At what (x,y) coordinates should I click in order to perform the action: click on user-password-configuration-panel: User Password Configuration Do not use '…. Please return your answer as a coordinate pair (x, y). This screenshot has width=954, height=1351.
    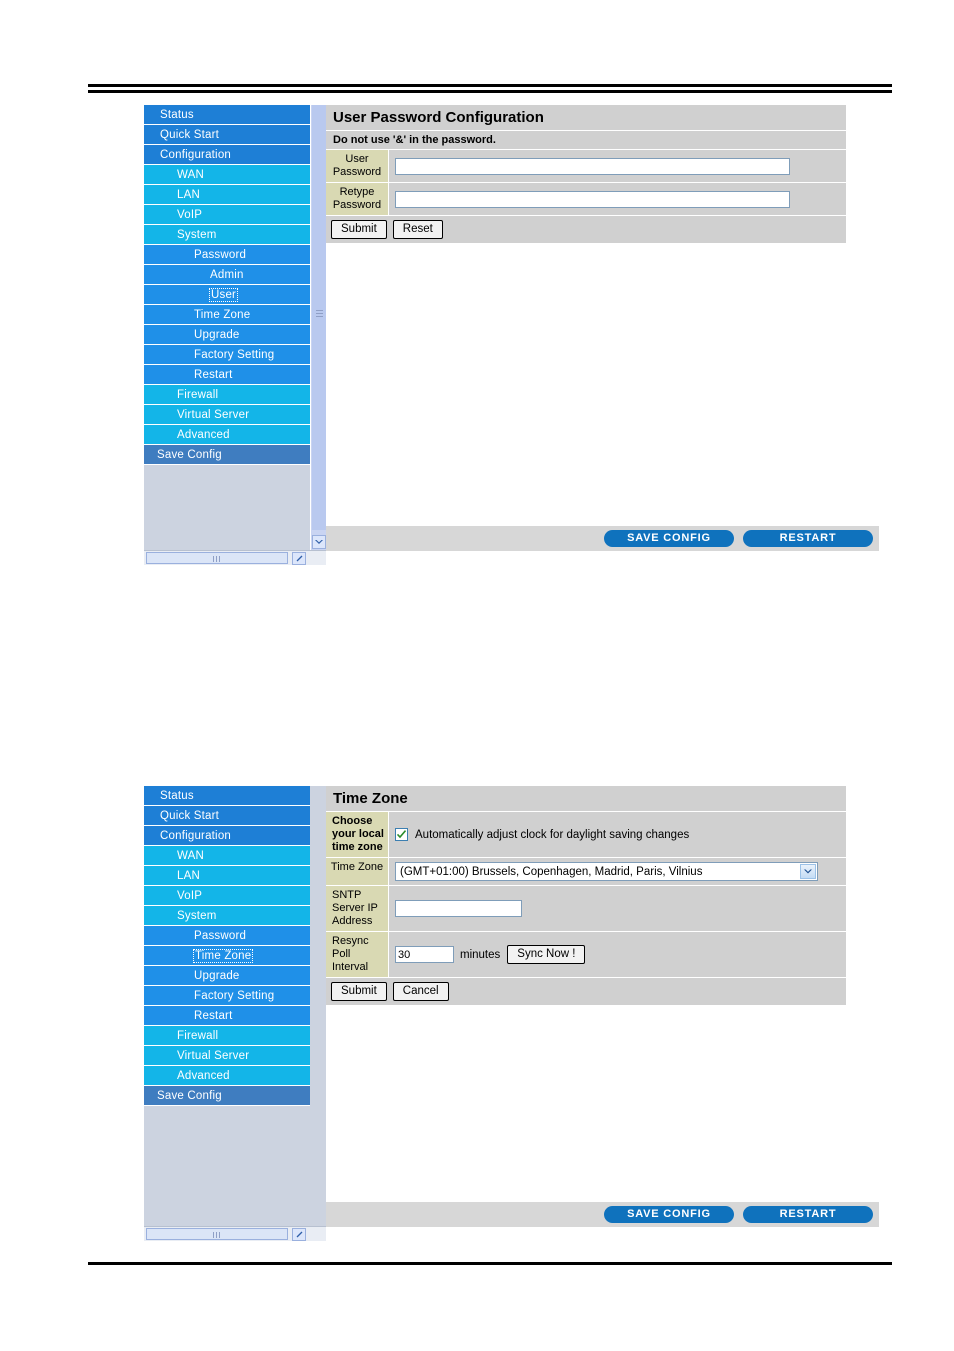
    Looking at the image, I should click on (586, 174).